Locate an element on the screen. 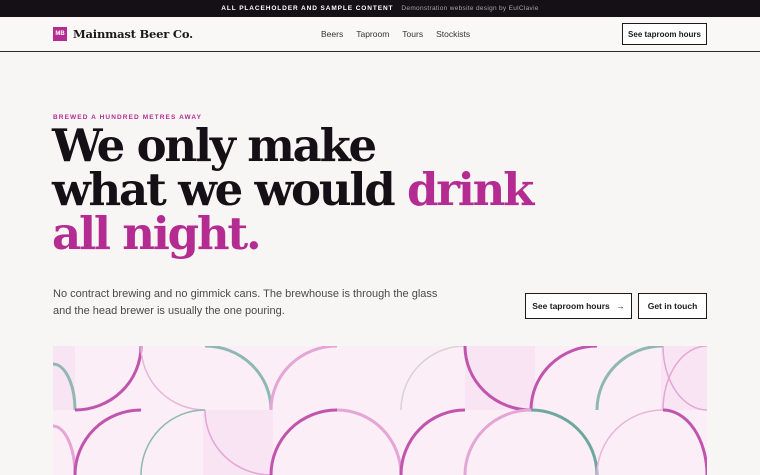 The height and width of the screenshot is (475, 760). main-nav: Beers Taproom Tours Stockists is located at coordinates (395, 34).